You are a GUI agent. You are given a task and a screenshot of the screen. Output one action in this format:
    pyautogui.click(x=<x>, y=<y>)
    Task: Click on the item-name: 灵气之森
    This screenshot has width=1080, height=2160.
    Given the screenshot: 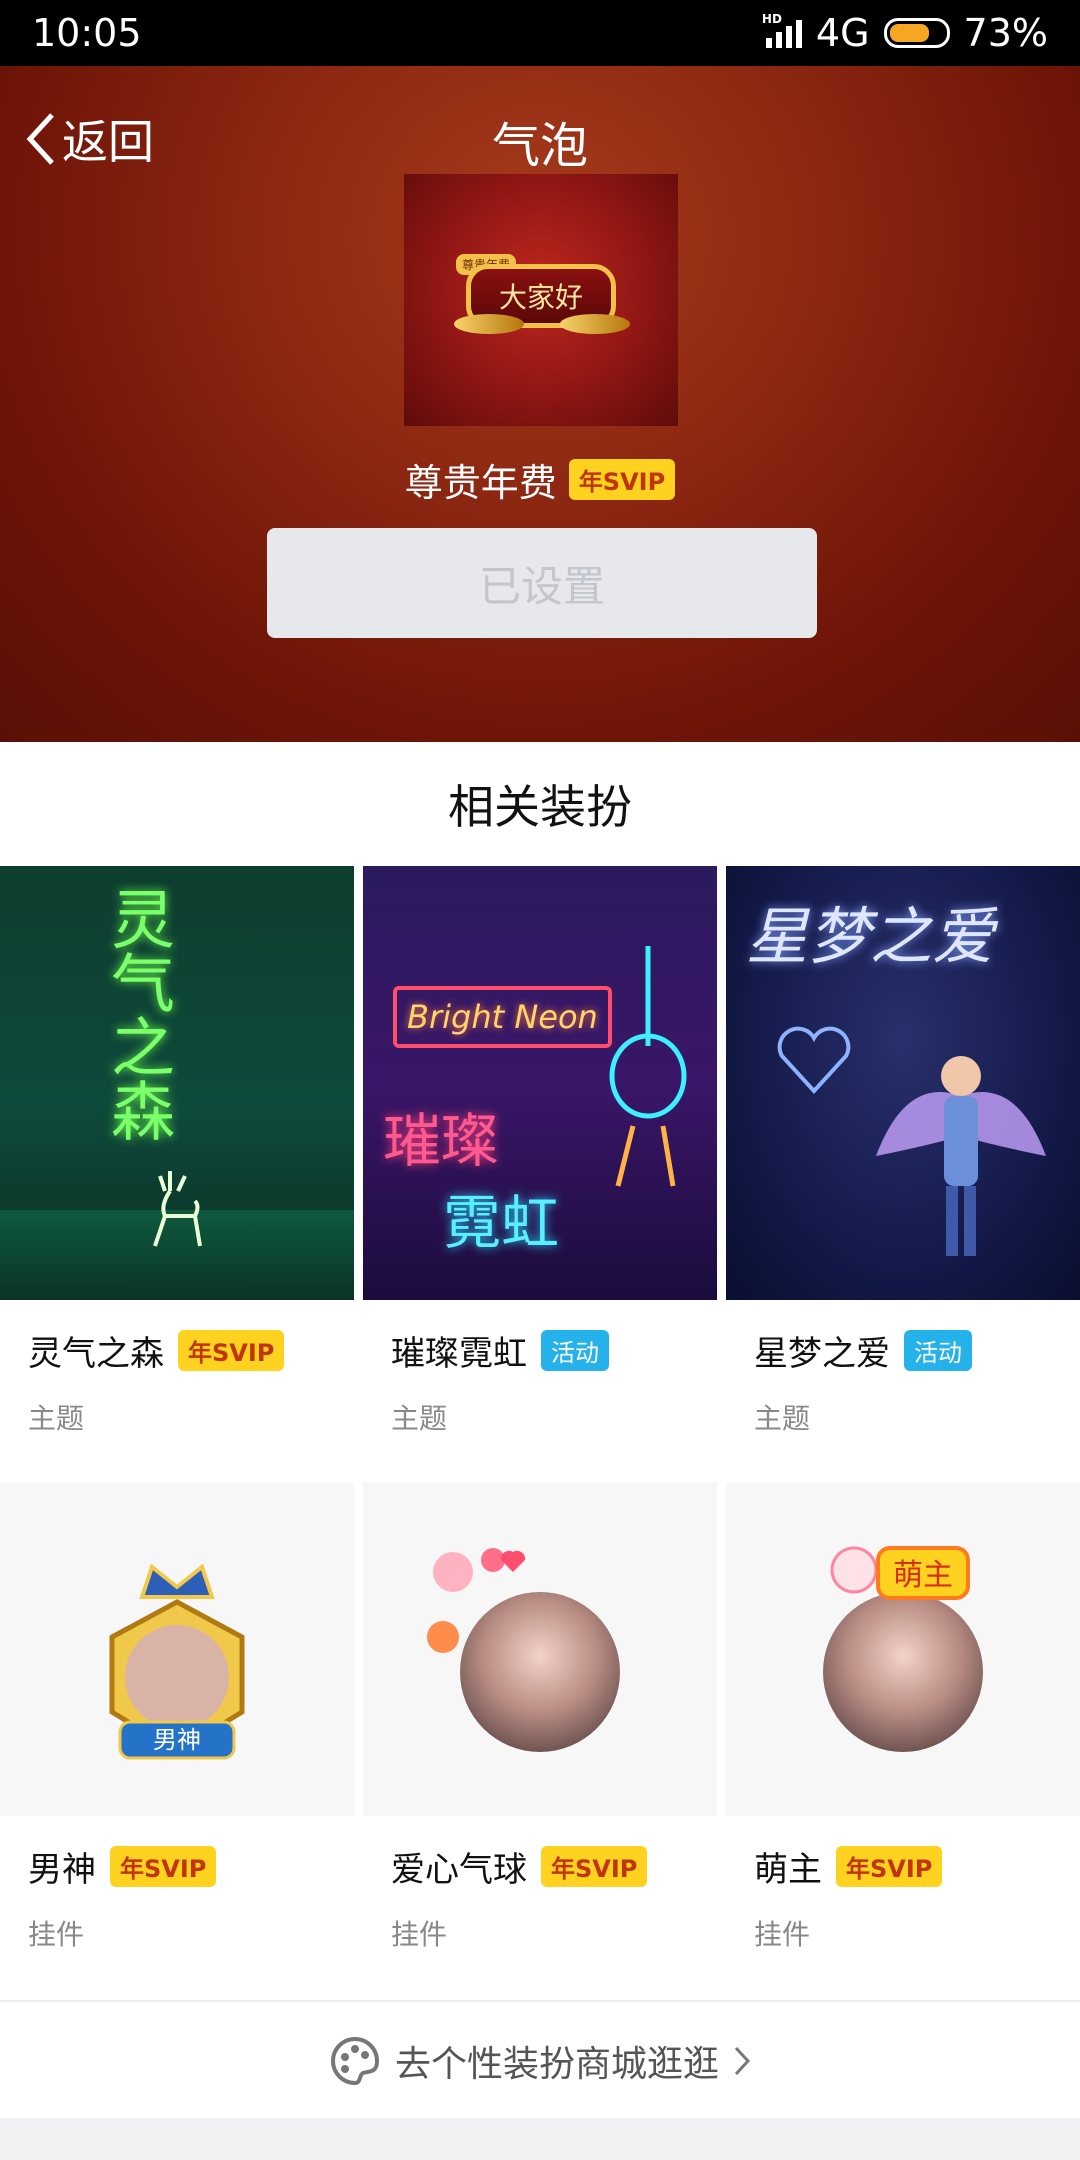 What is the action you would take?
    pyautogui.click(x=96, y=1354)
    